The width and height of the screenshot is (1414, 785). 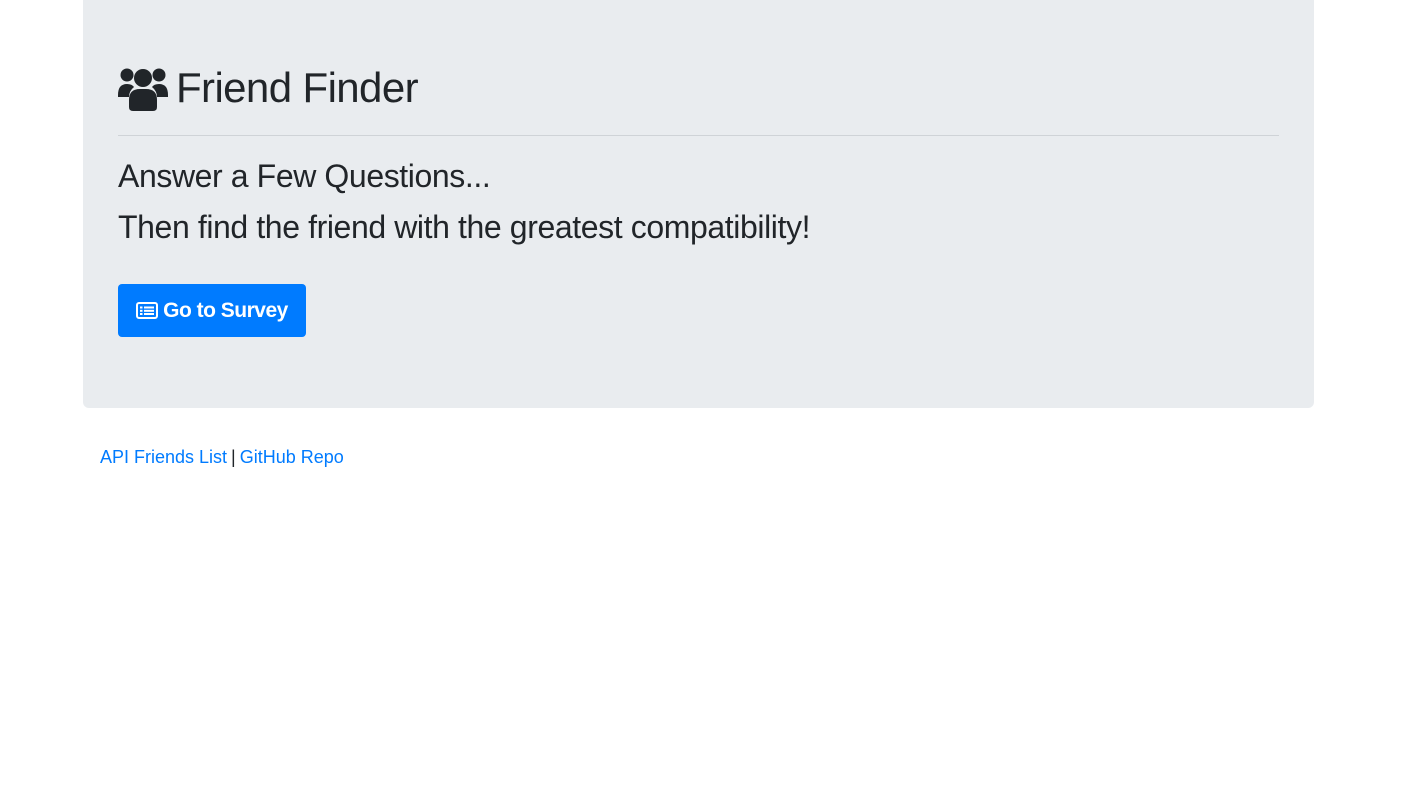 I want to click on github-repo-link: GitHub Repo, so click(x=292, y=457).